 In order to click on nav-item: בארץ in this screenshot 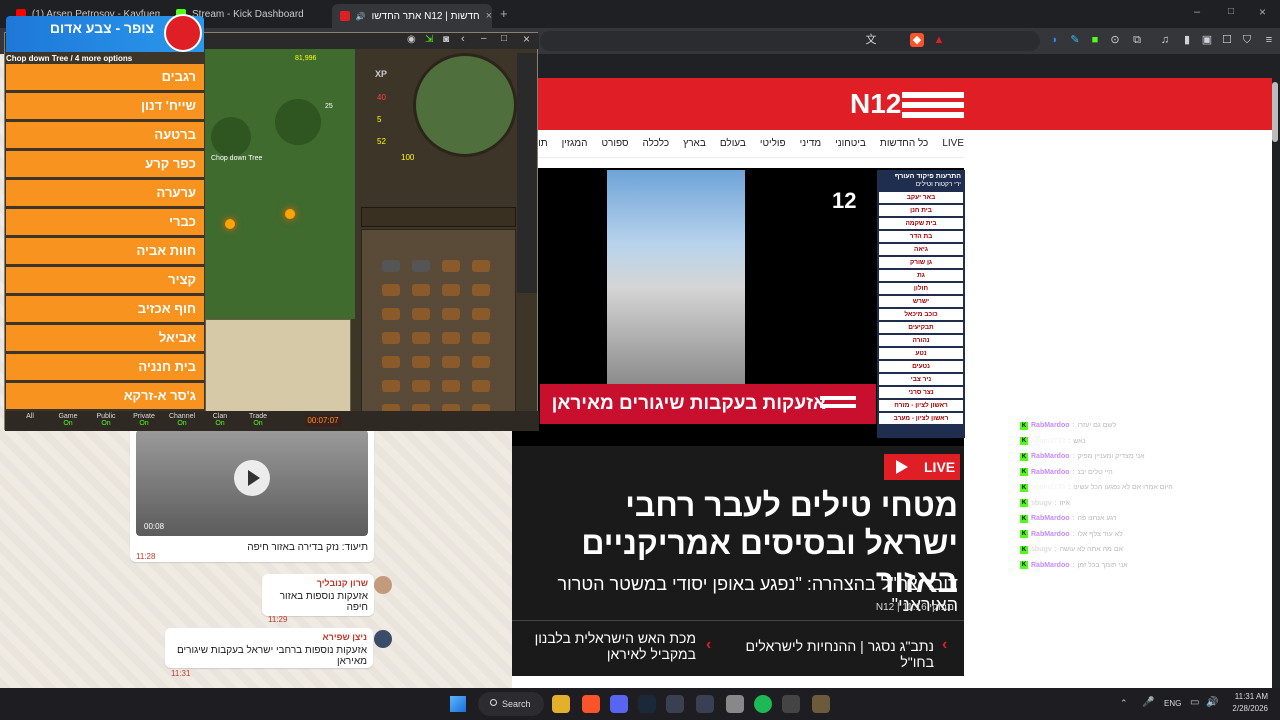, I will do `click(694, 143)`.